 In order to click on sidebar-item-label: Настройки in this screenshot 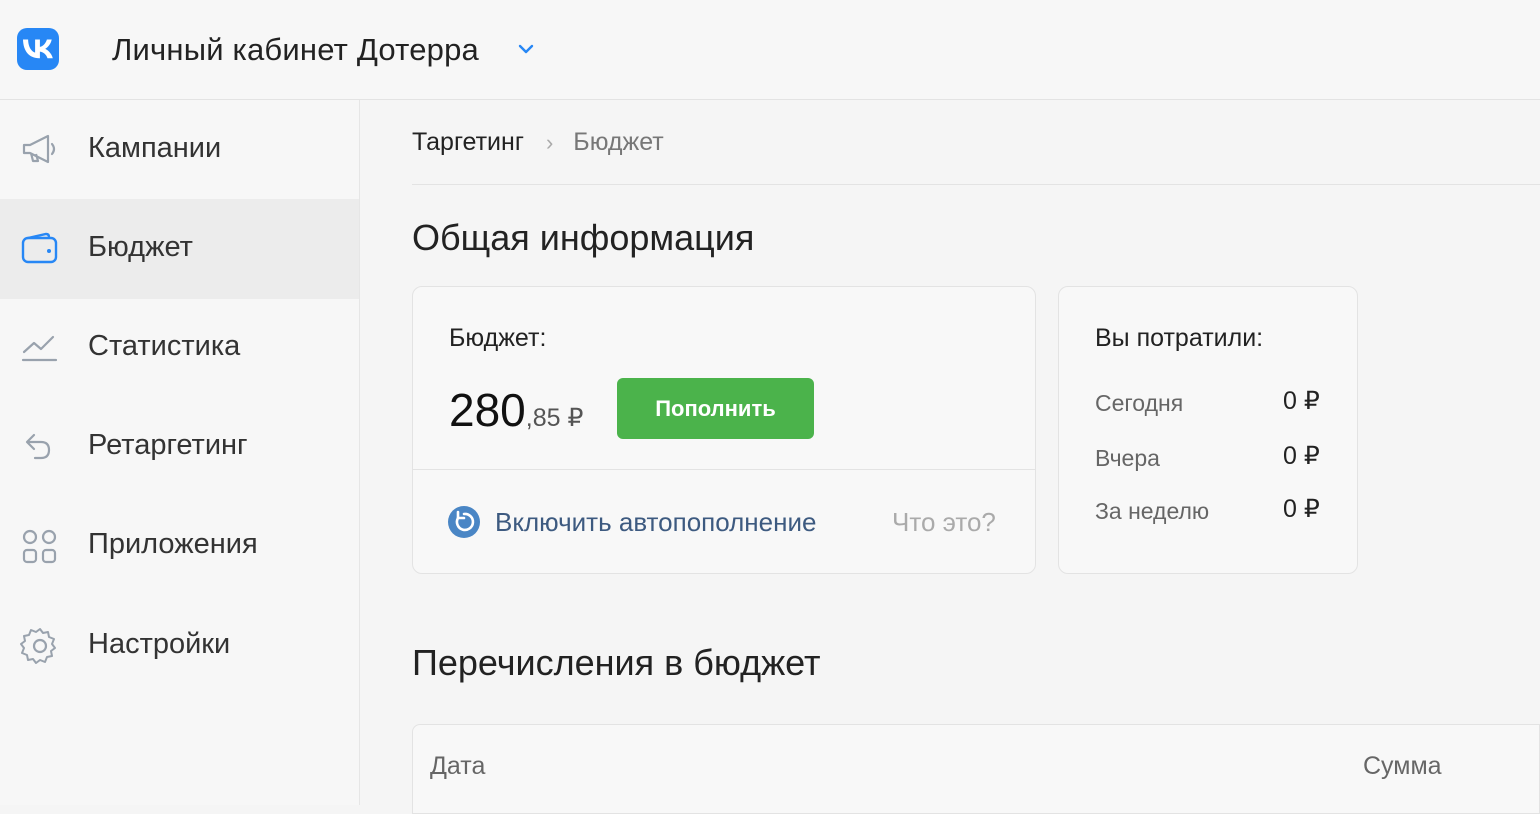, I will do `click(159, 644)`.